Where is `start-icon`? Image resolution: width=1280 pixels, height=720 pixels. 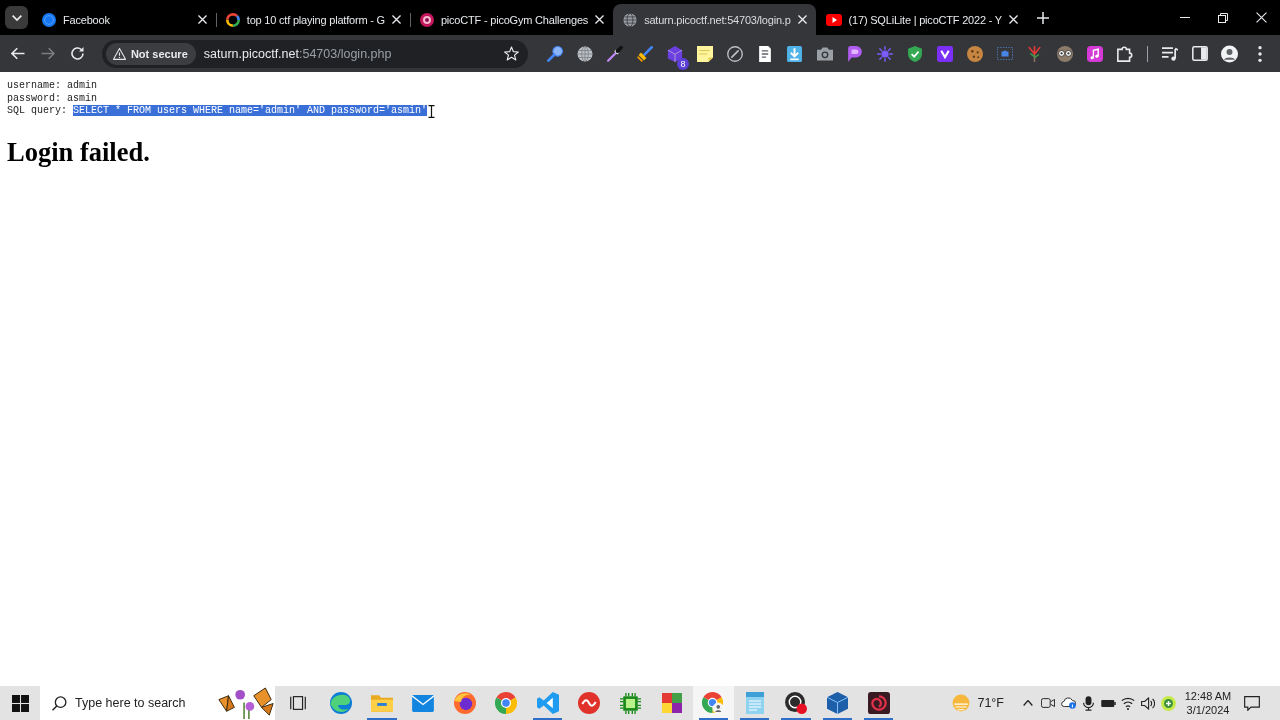
start-icon is located at coordinates (20, 703).